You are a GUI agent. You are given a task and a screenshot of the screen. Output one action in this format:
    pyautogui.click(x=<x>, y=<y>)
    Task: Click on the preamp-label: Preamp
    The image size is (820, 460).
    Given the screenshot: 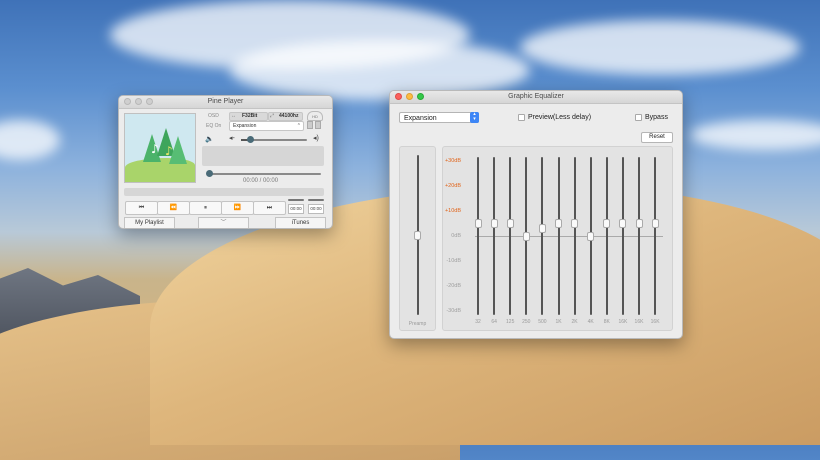 What is the action you would take?
    pyautogui.click(x=417, y=324)
    